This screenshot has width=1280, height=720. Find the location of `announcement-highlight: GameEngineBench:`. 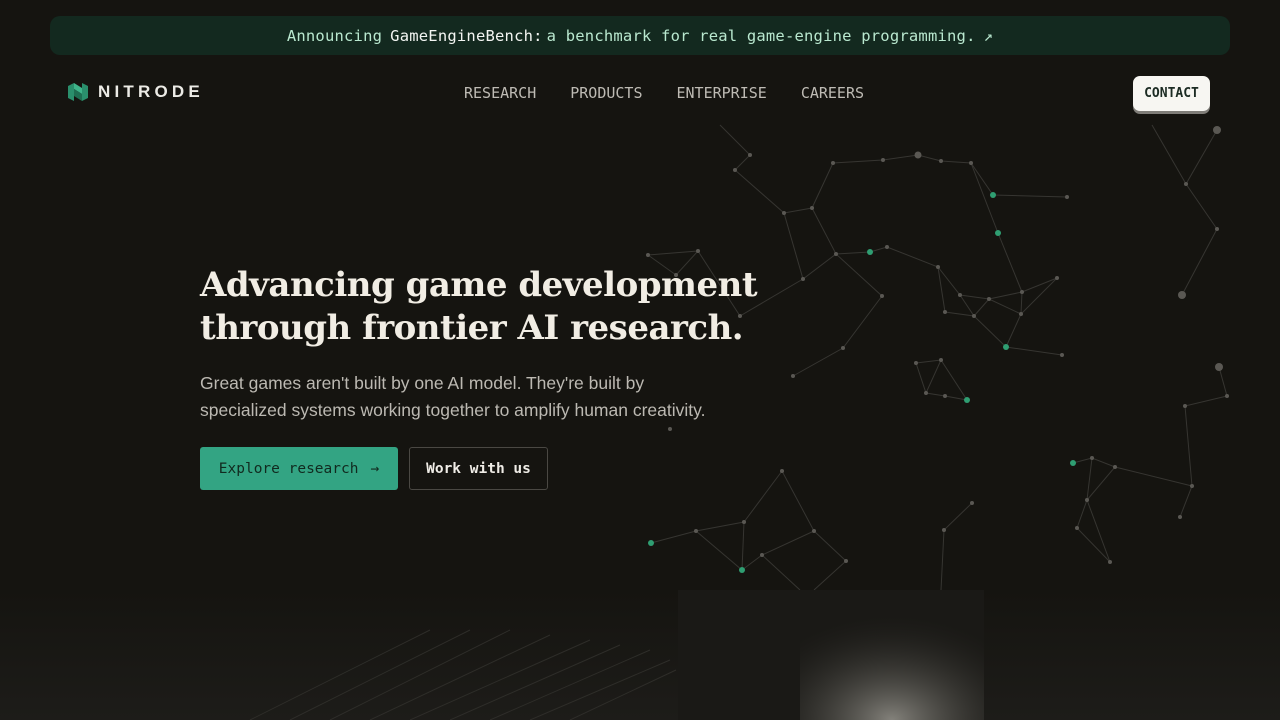

announcement-highlight: GameEngineBench: is located at coordinates (466, 35).